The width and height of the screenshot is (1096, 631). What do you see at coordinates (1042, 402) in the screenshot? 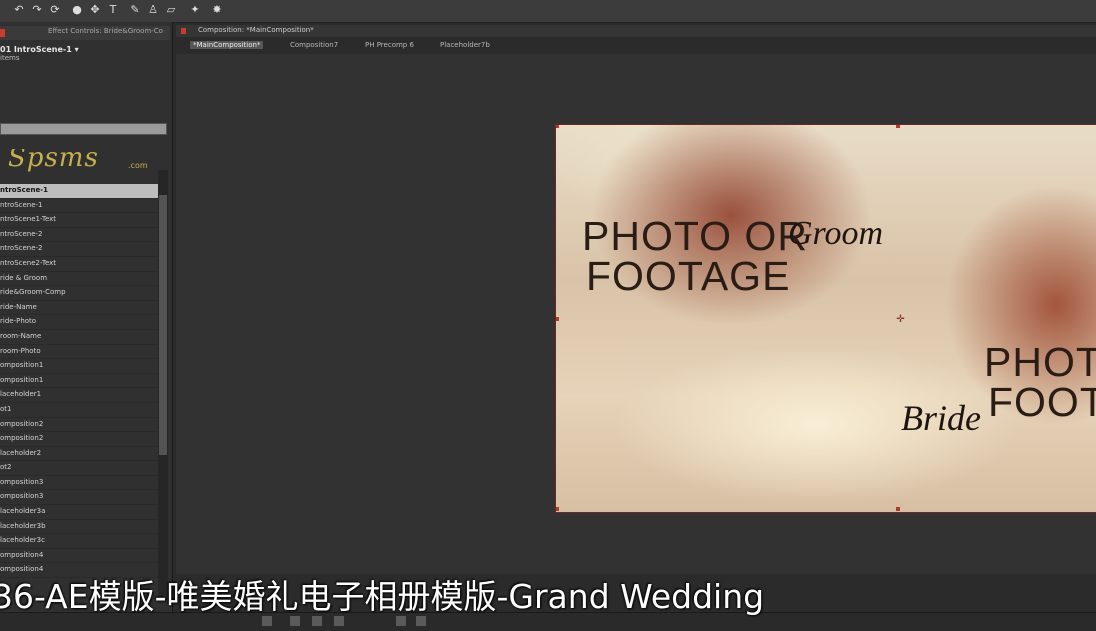
I see `placeholder-text-line4: FOOT` at bounding box center [1042, 402].